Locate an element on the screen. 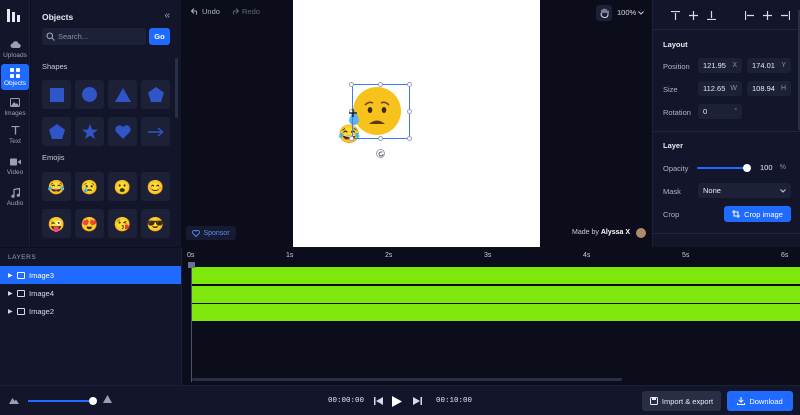 The image size is (800, 415). playhead-handle is located at coordinates (191, 265).